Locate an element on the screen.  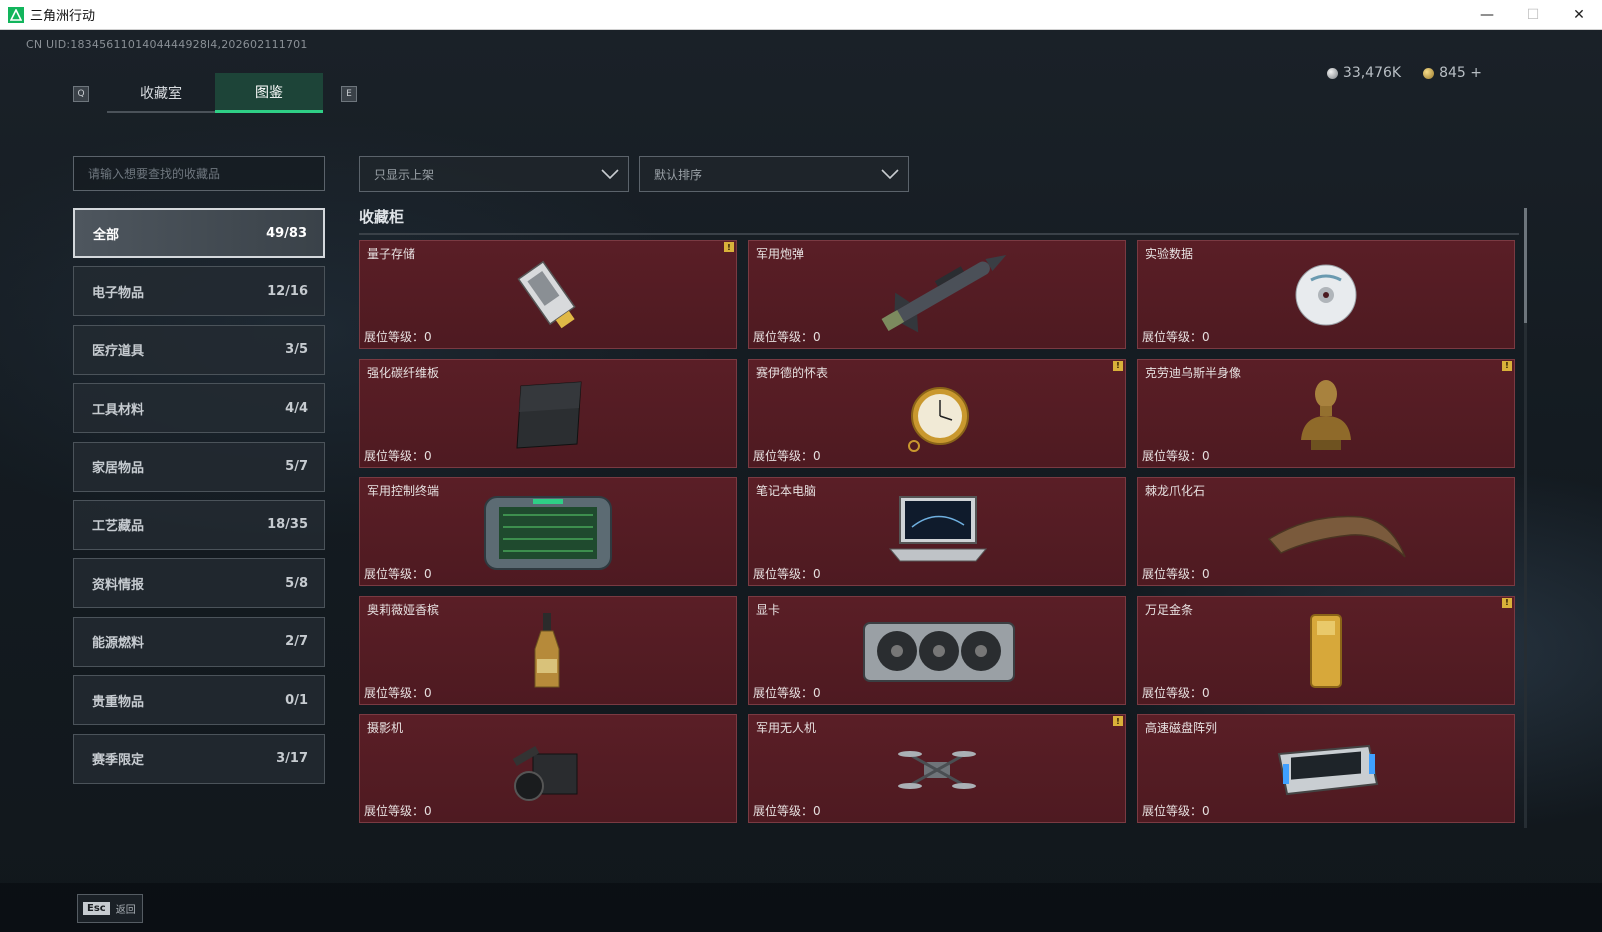
usb-drive-icon is located at coordinates (548, 295).